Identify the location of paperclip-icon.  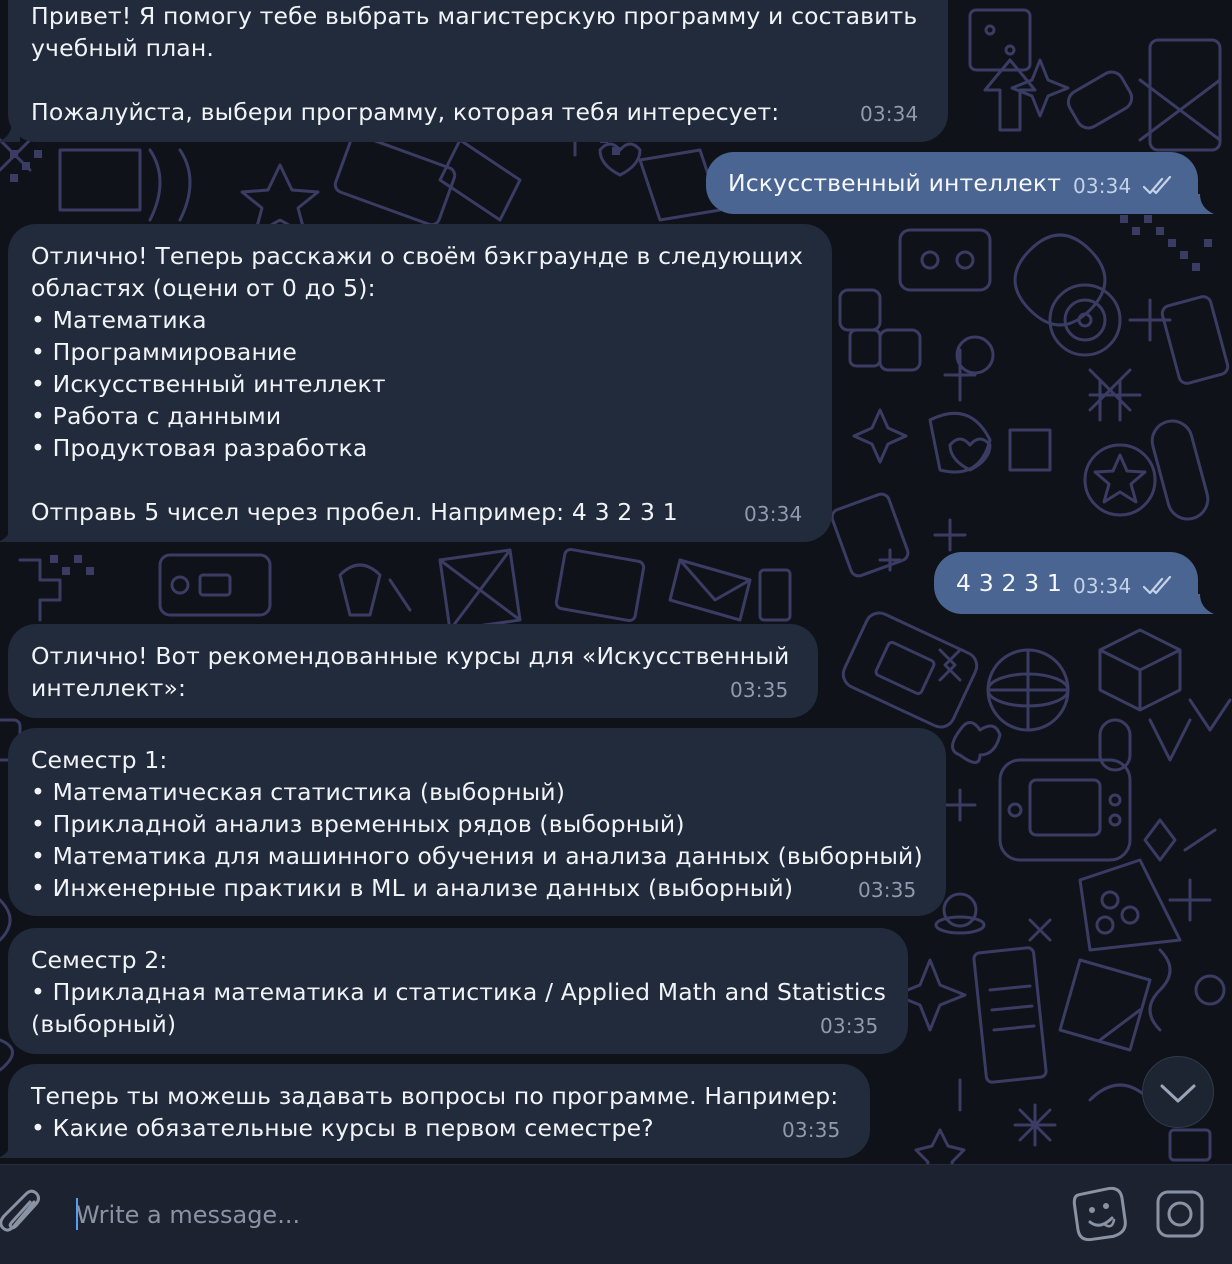
(21, 1214).